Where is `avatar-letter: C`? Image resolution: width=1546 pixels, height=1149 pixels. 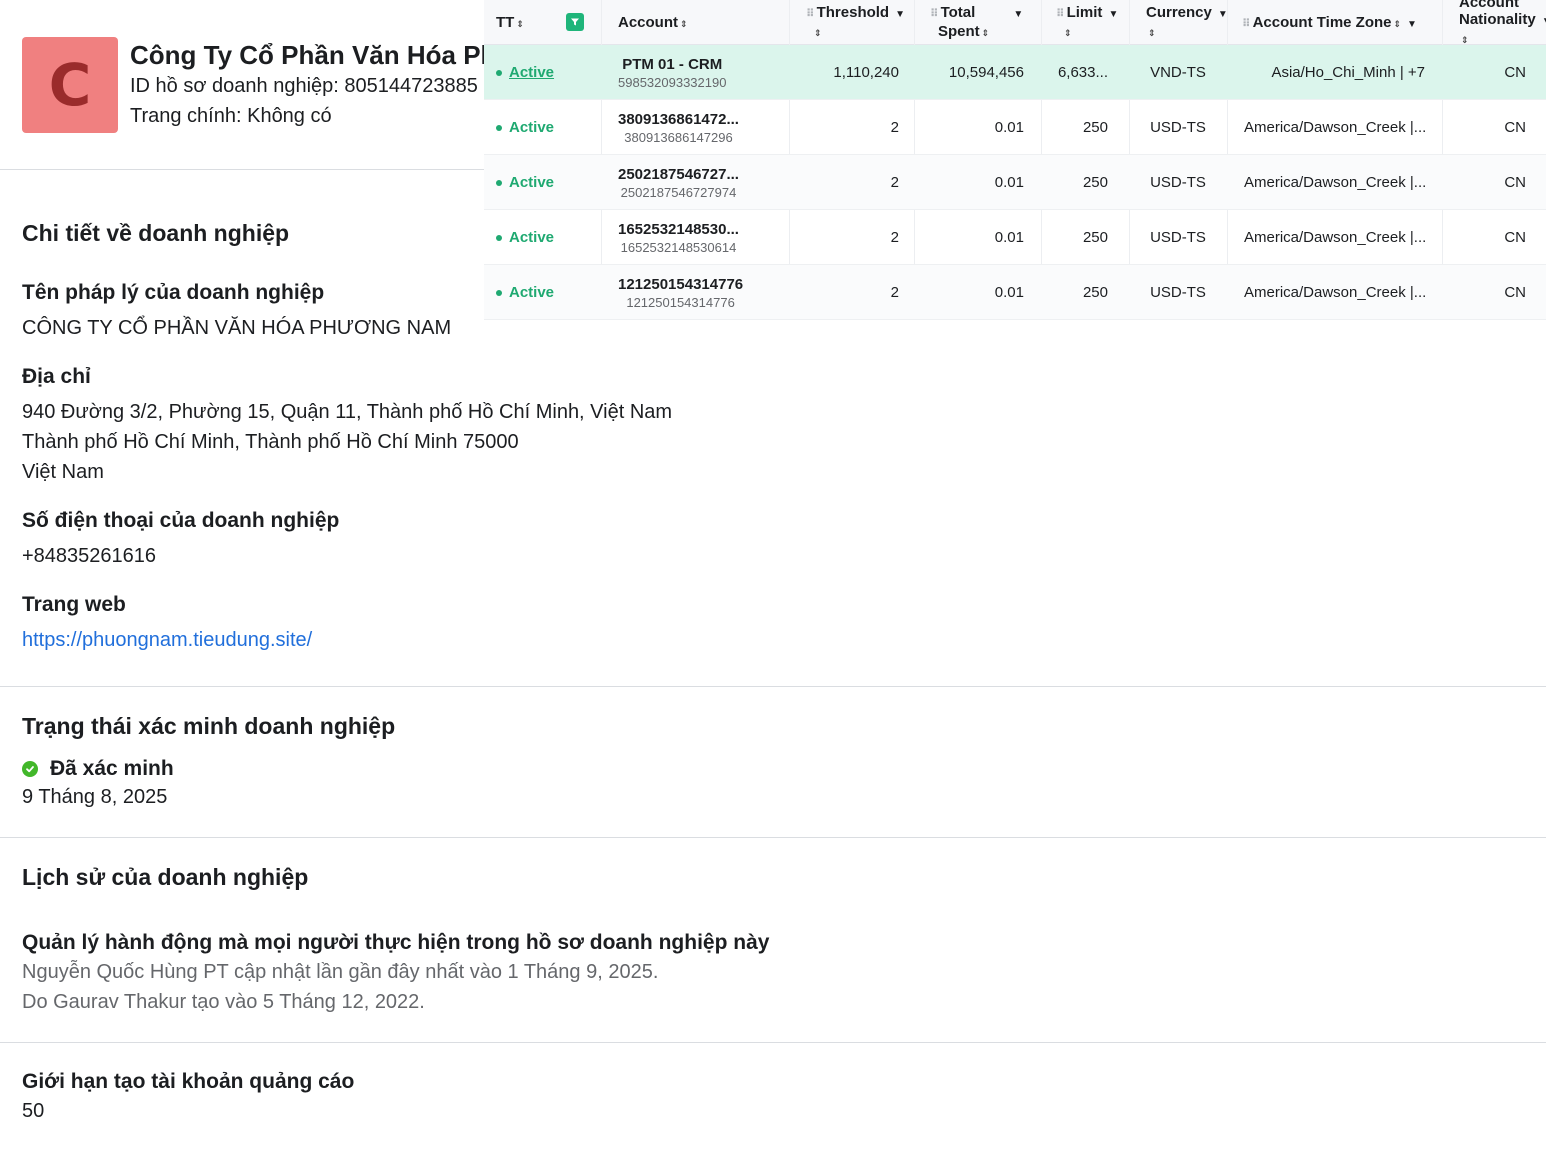
avatar-letter: C is located at coordinates (70, 85).